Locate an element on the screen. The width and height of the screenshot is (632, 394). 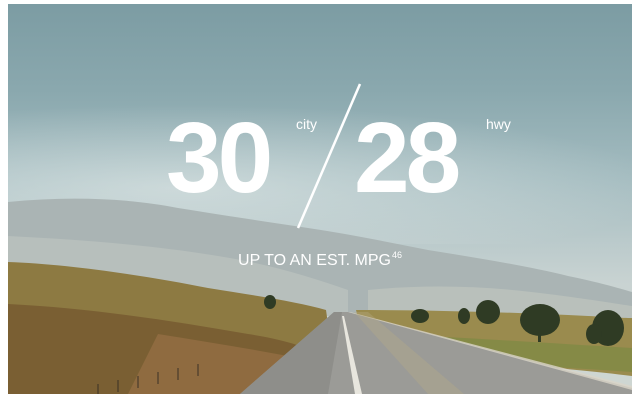
mpg-tagline-text: UP TO AN EST. MPG is located at coordinates (314, 260).